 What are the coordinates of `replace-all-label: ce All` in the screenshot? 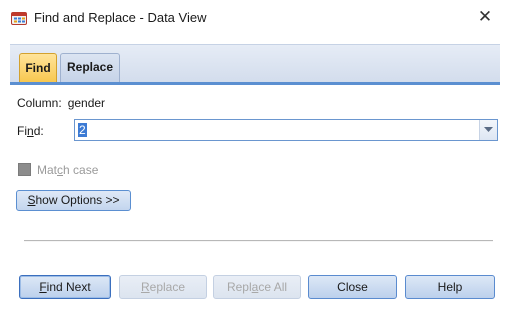 It's located at (273, 287).